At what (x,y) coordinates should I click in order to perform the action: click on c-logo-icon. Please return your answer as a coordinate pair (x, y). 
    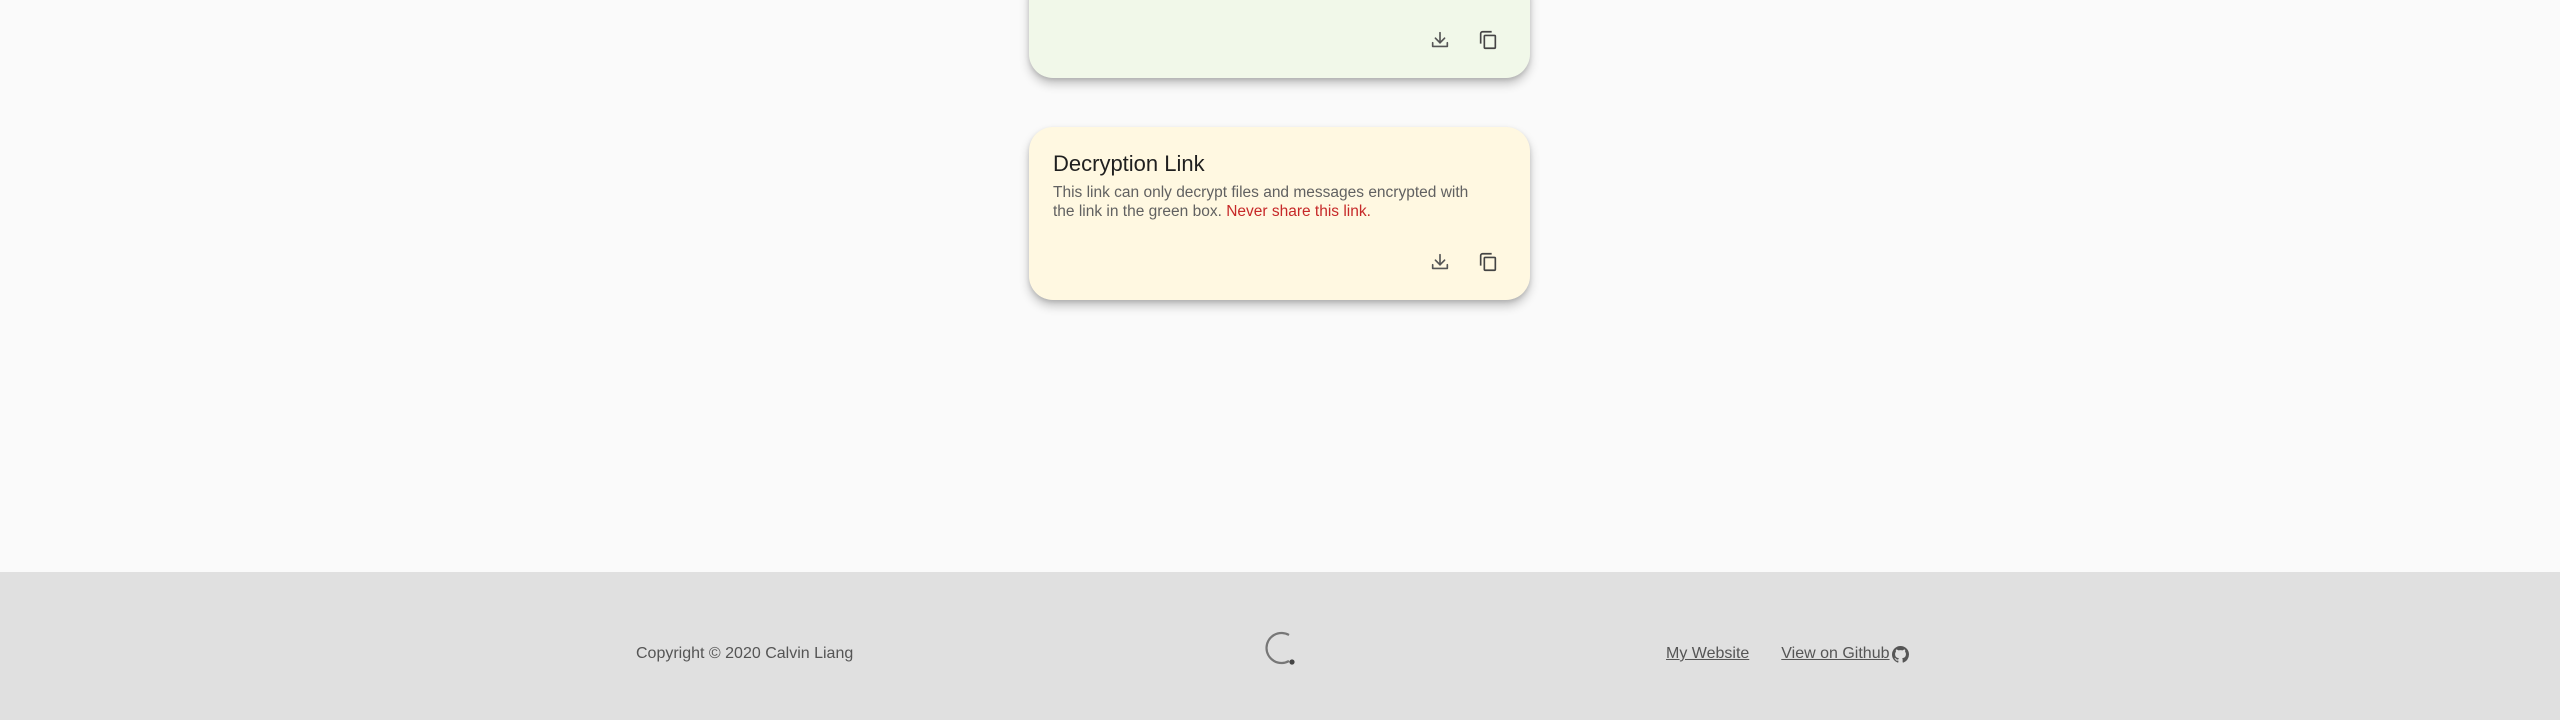
    Looking at the image, I should click on (1280, 648).